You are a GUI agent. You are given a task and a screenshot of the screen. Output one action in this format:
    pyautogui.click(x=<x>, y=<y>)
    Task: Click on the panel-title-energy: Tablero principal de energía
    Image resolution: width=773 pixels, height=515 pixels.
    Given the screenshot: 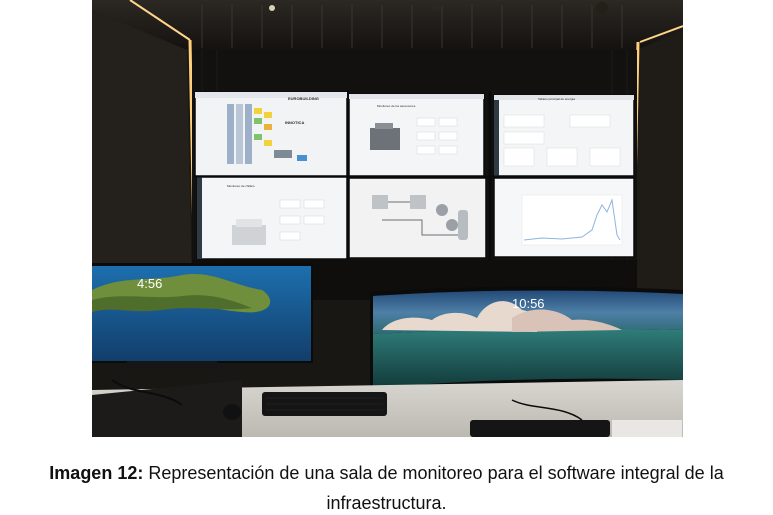 What is the action you would take?
    pyautogui.click(x=557, y=99)
    